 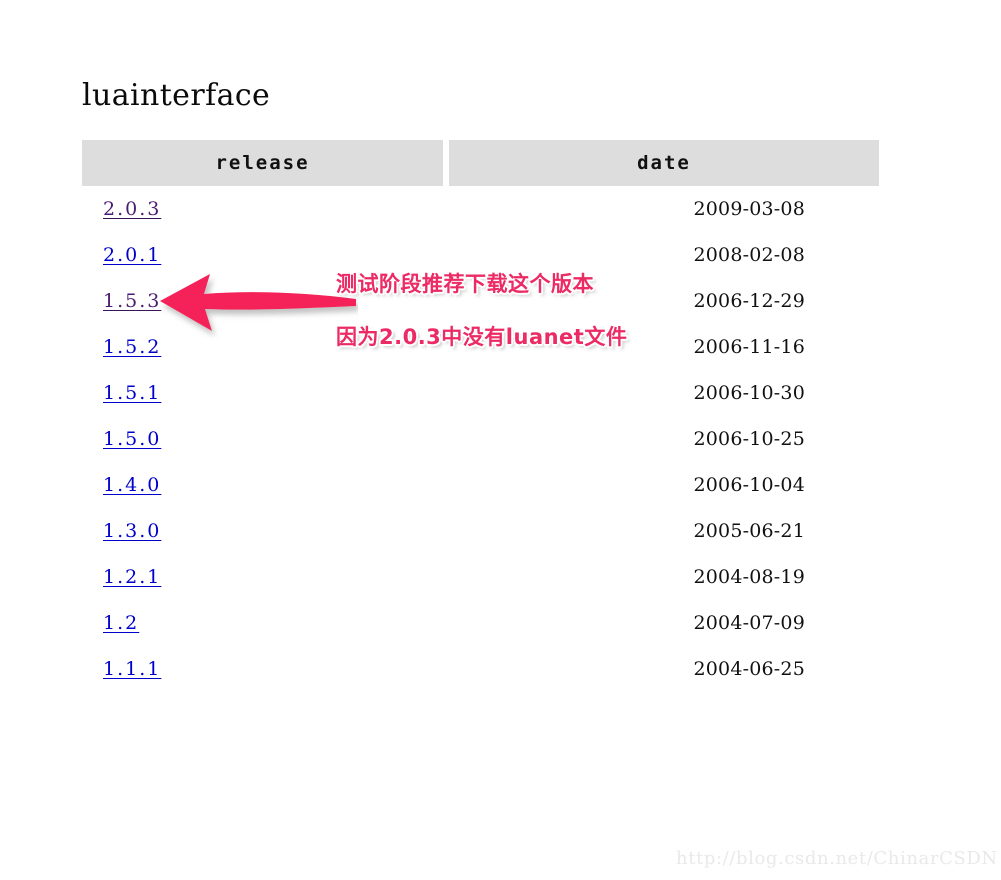 What do you see at coordinates (749, 393) in the screenshot?
I see `date-cell: 2006-10-30` at bounding box center [749, 393].